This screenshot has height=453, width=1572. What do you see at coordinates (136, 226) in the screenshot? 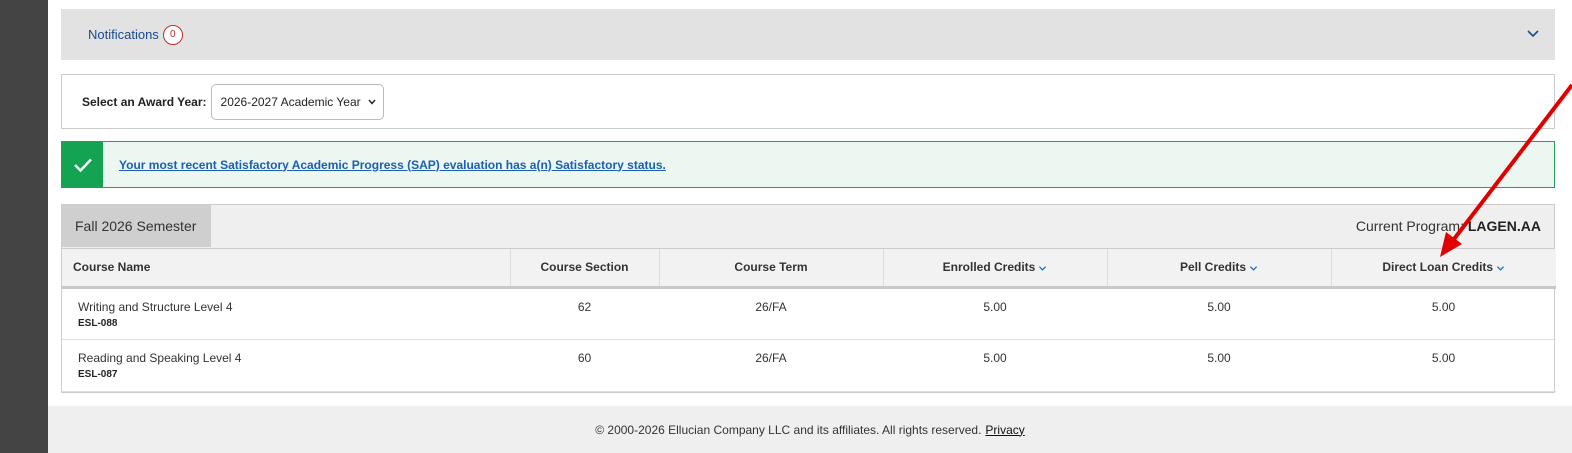
I see `semester-tab: Fall 2026 Semester` at bounding box center [136, 226].